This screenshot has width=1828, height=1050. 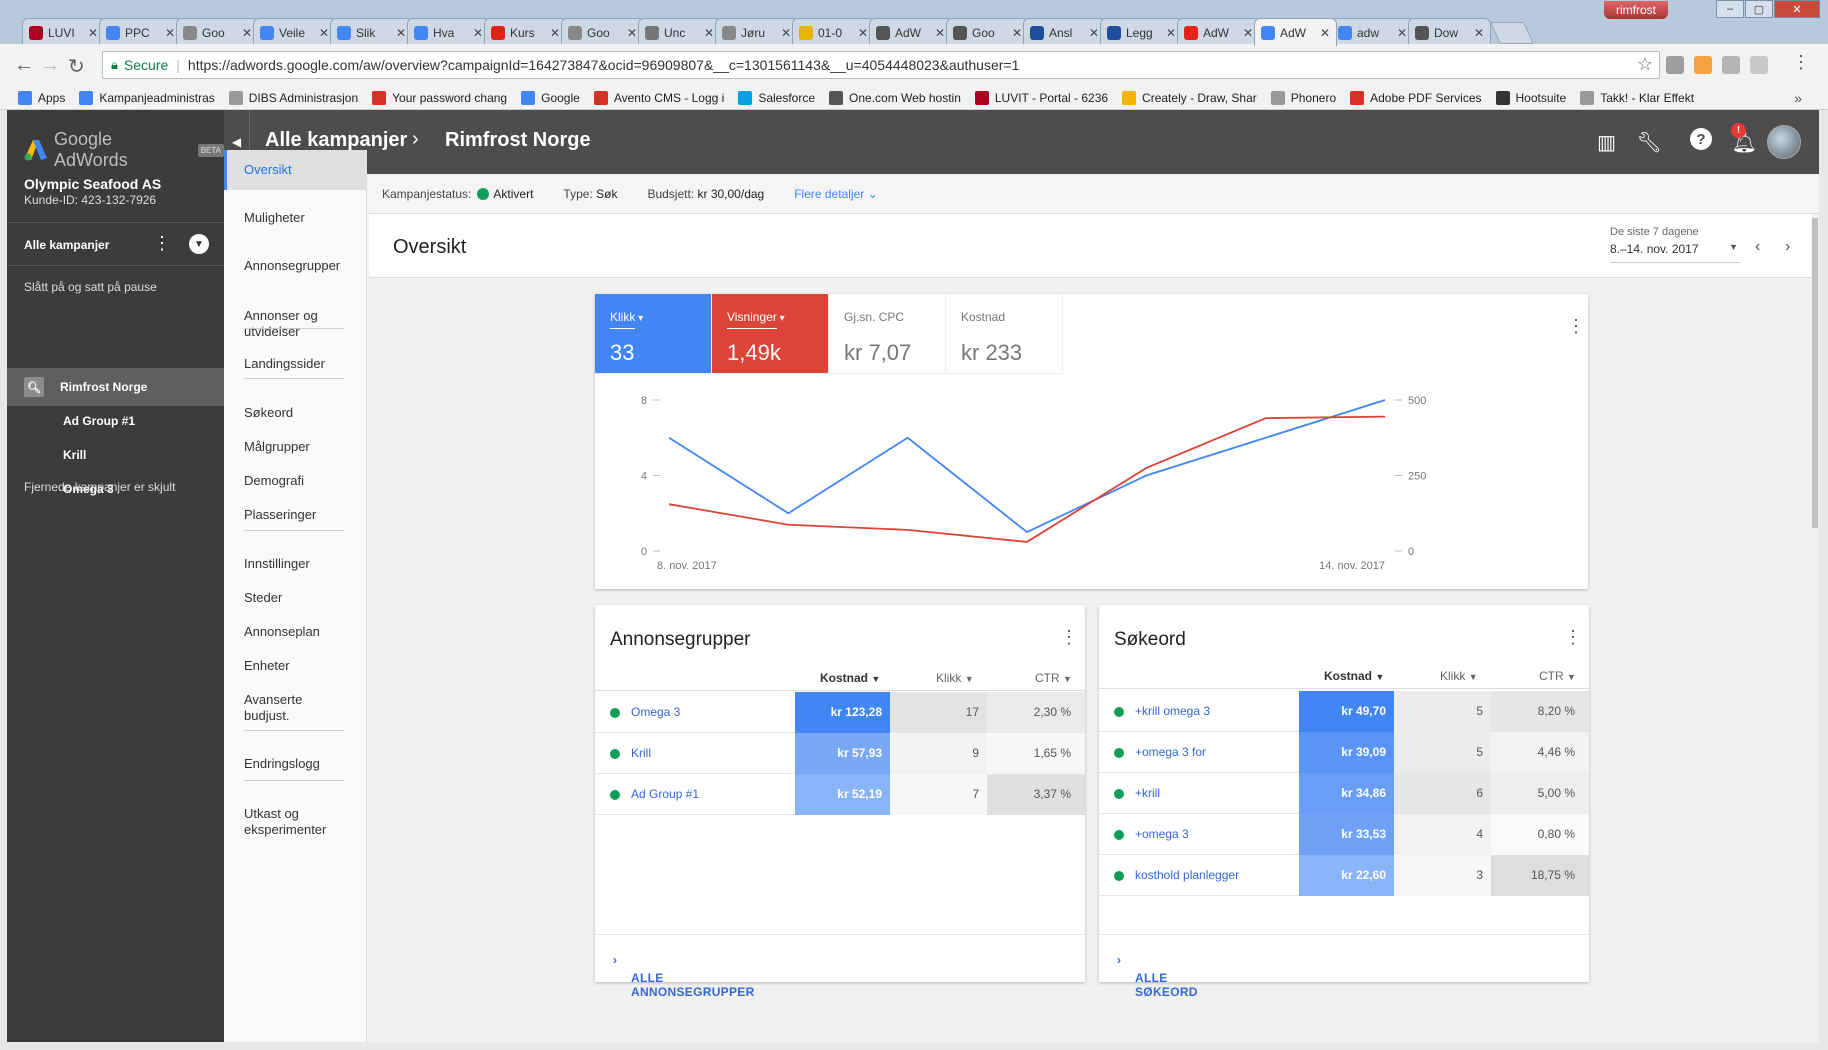 I want to click on bookmark-item: One.com Web hostin, so click(x=895, y=97).